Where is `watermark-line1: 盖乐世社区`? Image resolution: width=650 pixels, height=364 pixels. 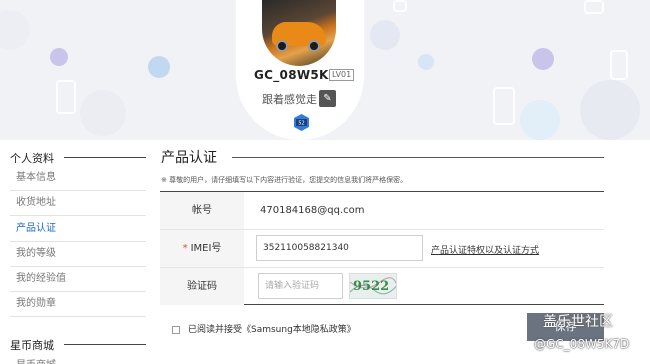 watermark-line1: 盖乐世社区 is located at coordinates (578, 322).